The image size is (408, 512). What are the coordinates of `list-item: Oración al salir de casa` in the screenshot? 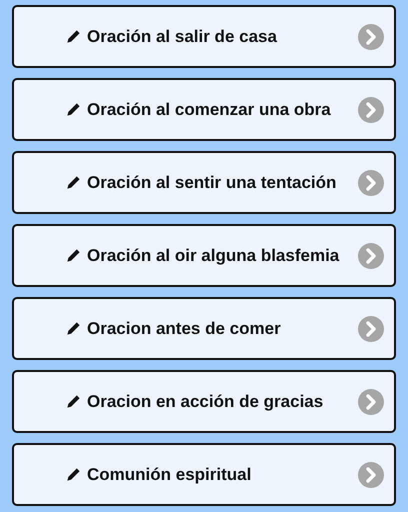 It's located at (204, 36).